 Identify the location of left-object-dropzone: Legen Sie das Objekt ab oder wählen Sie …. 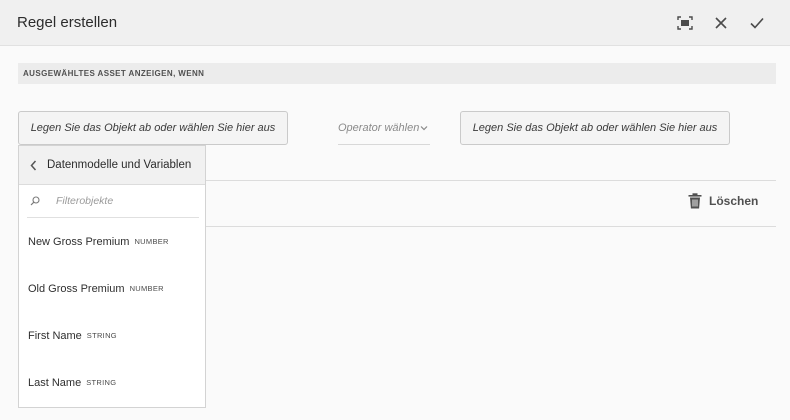
(153, 128).